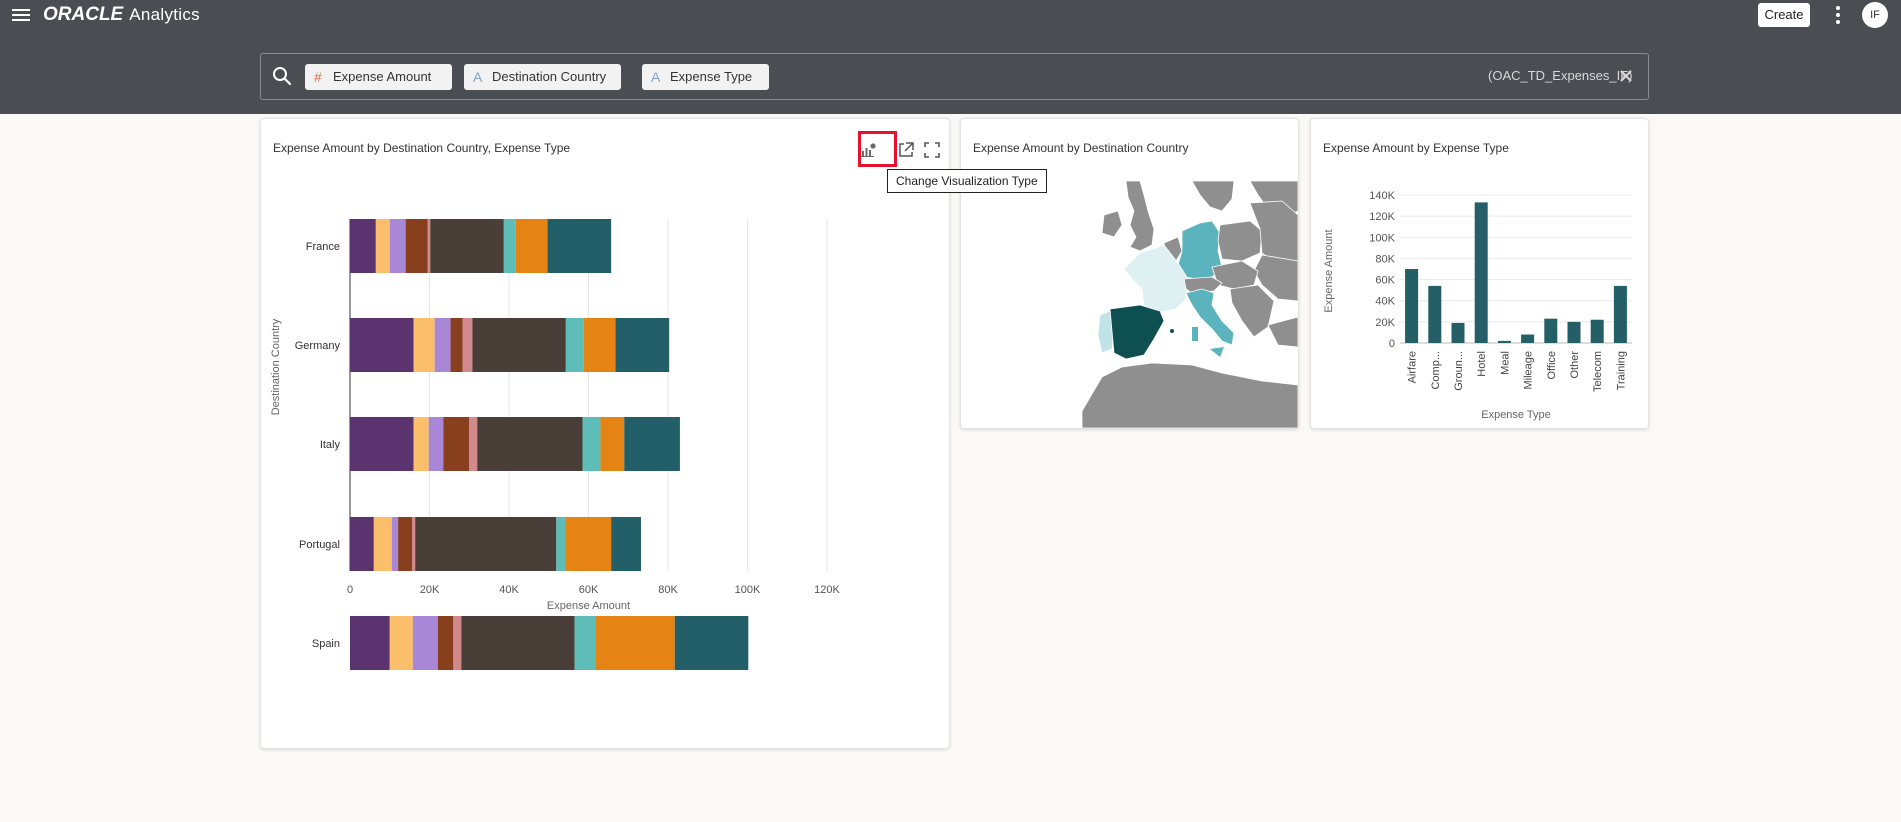  Describe the element at coordinates (542, 77) in the screenshot. I see `search-pill-destination-country: A Destination Country` at that location.